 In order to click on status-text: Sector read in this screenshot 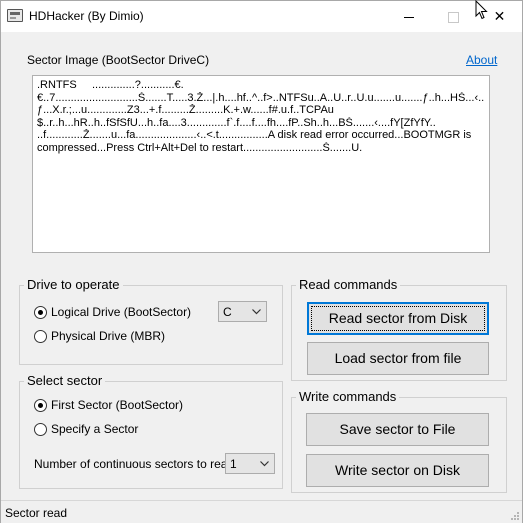, I will do `click(36, 513)`.